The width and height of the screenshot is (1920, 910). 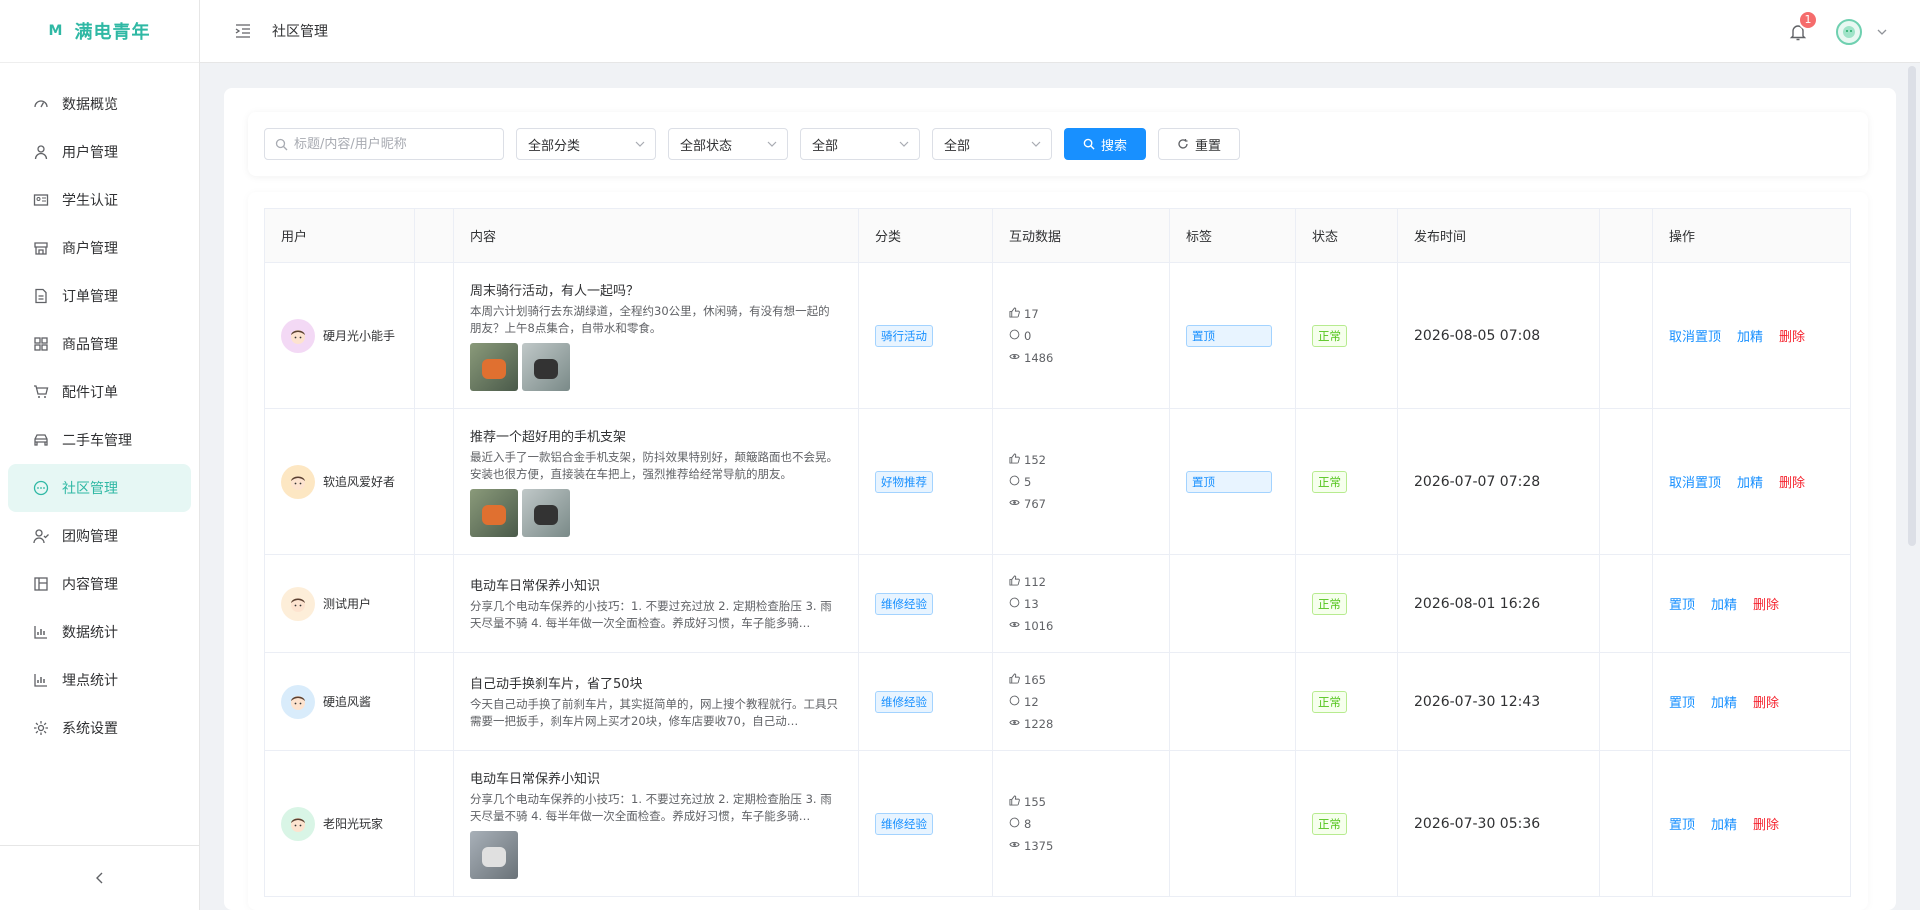 What do you see at coordinates (90, 729) in the screenshot?
I see `sidebar-item-label: 系统设置` at bounding box center [90, 729].